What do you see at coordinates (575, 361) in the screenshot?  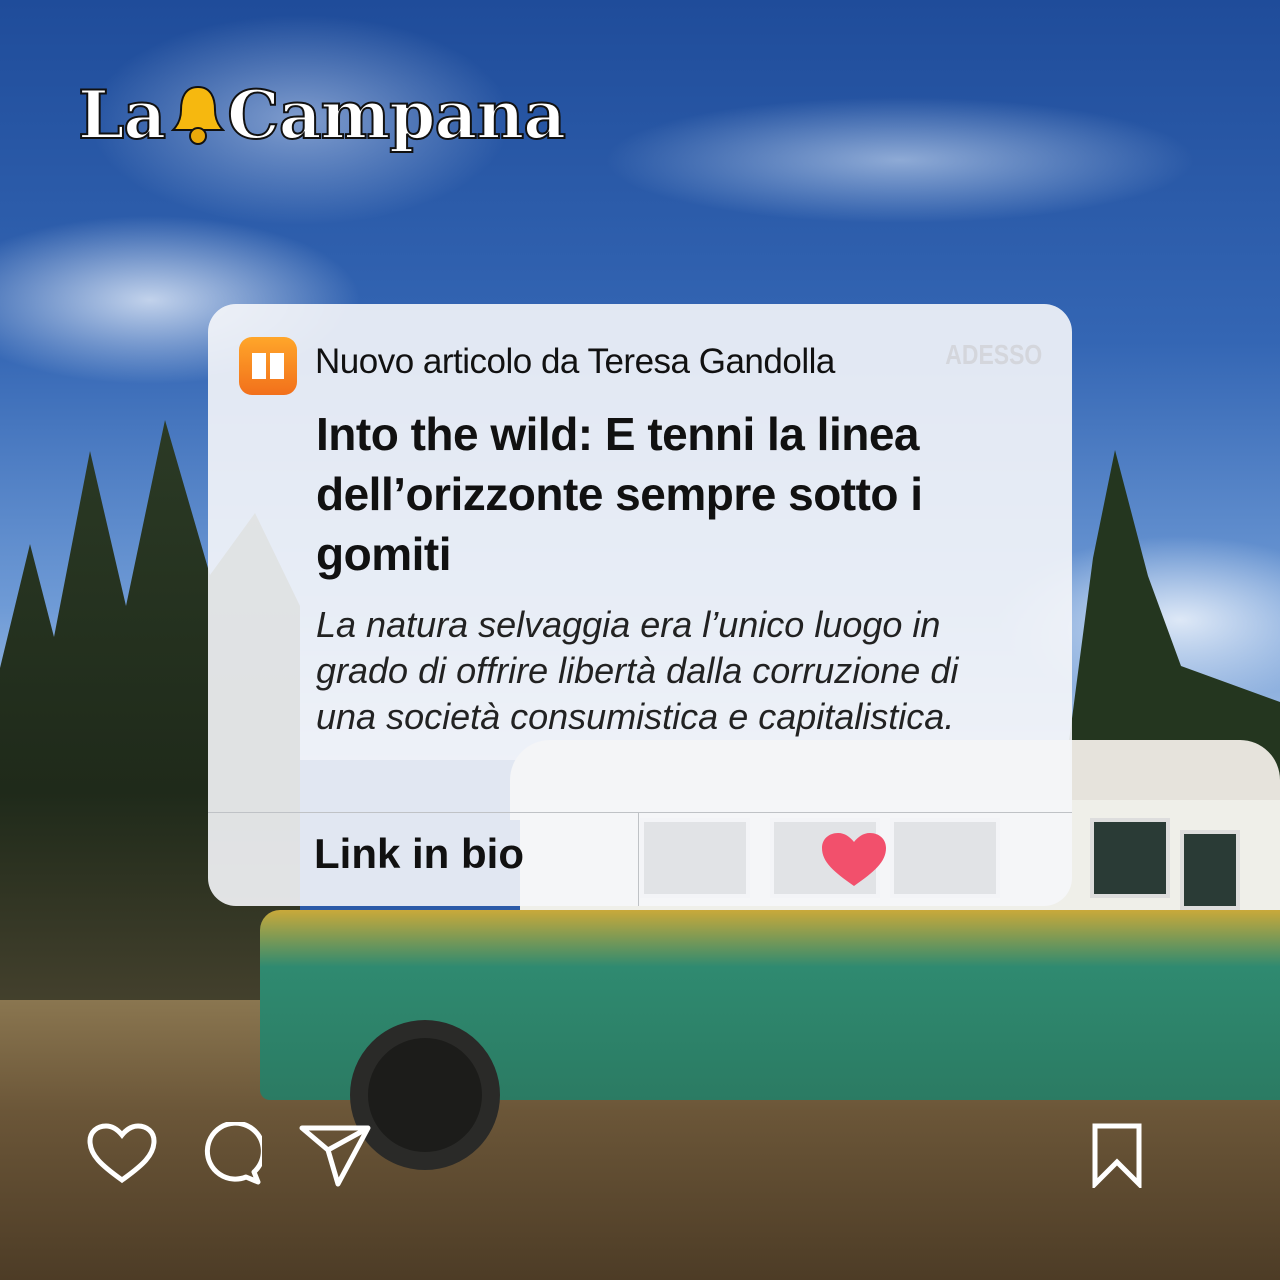 I see `notification-sender: Nuovo articolo da Teresa Gandolla` at bounding box center [575, 361].